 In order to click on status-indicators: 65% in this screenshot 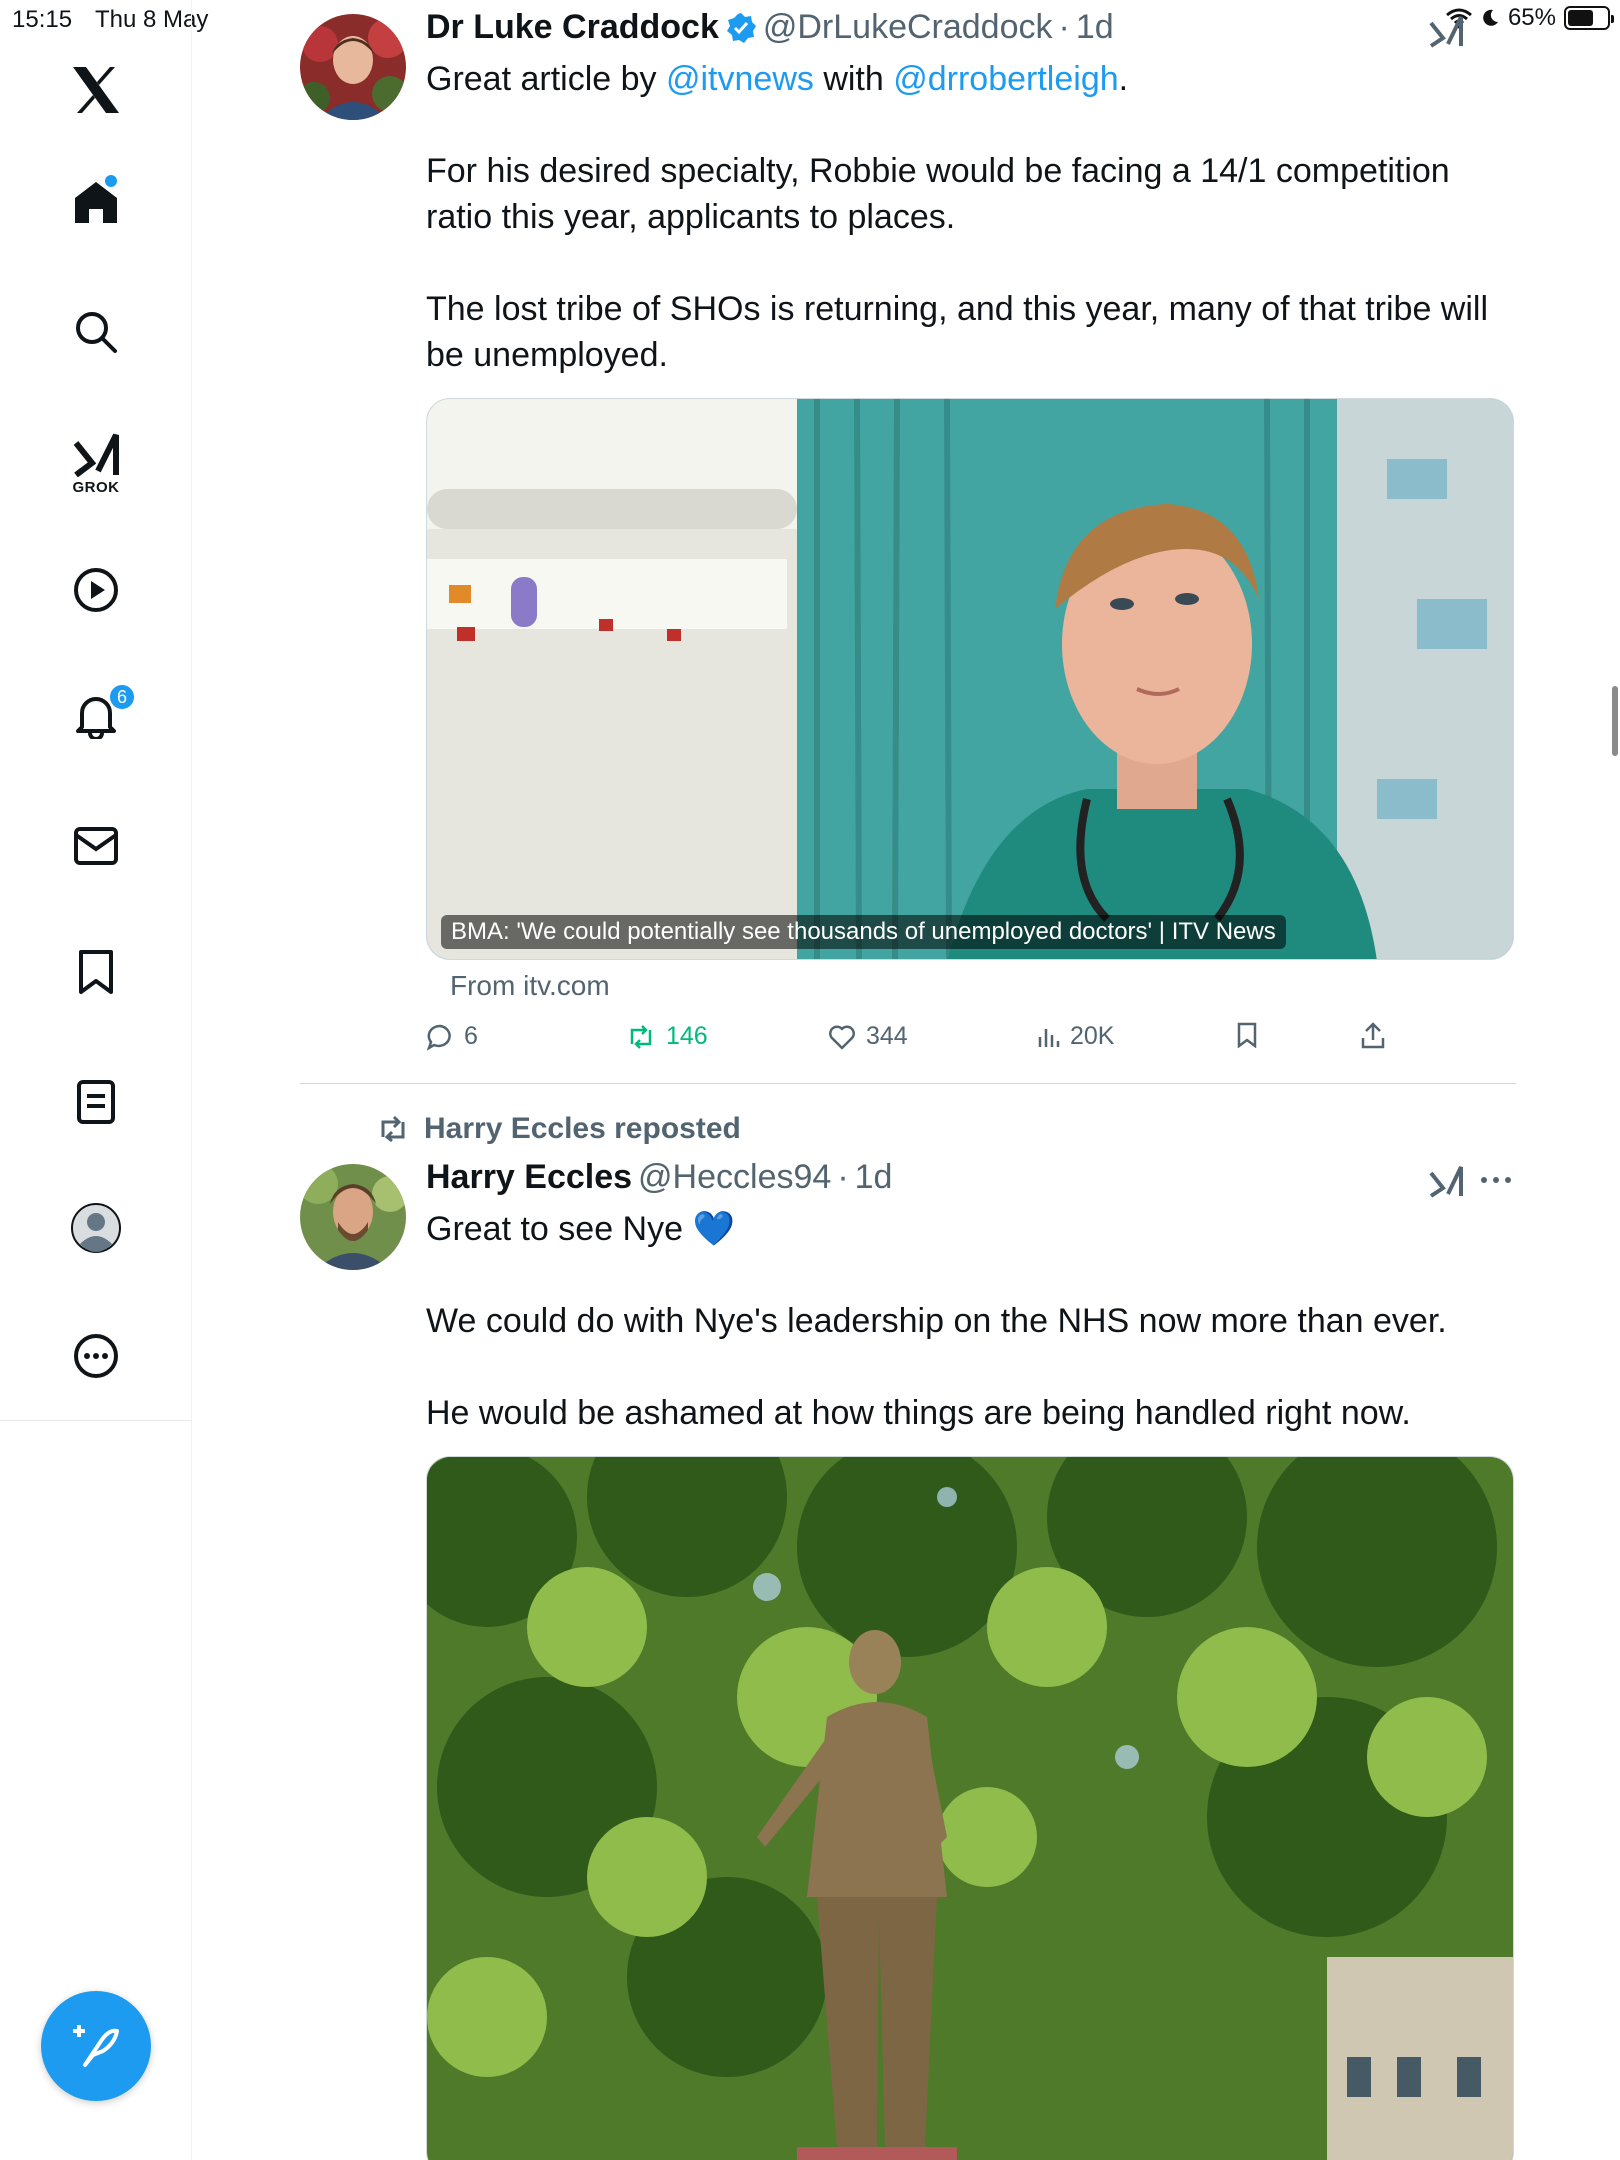, I will do `click(1529, 18)`.